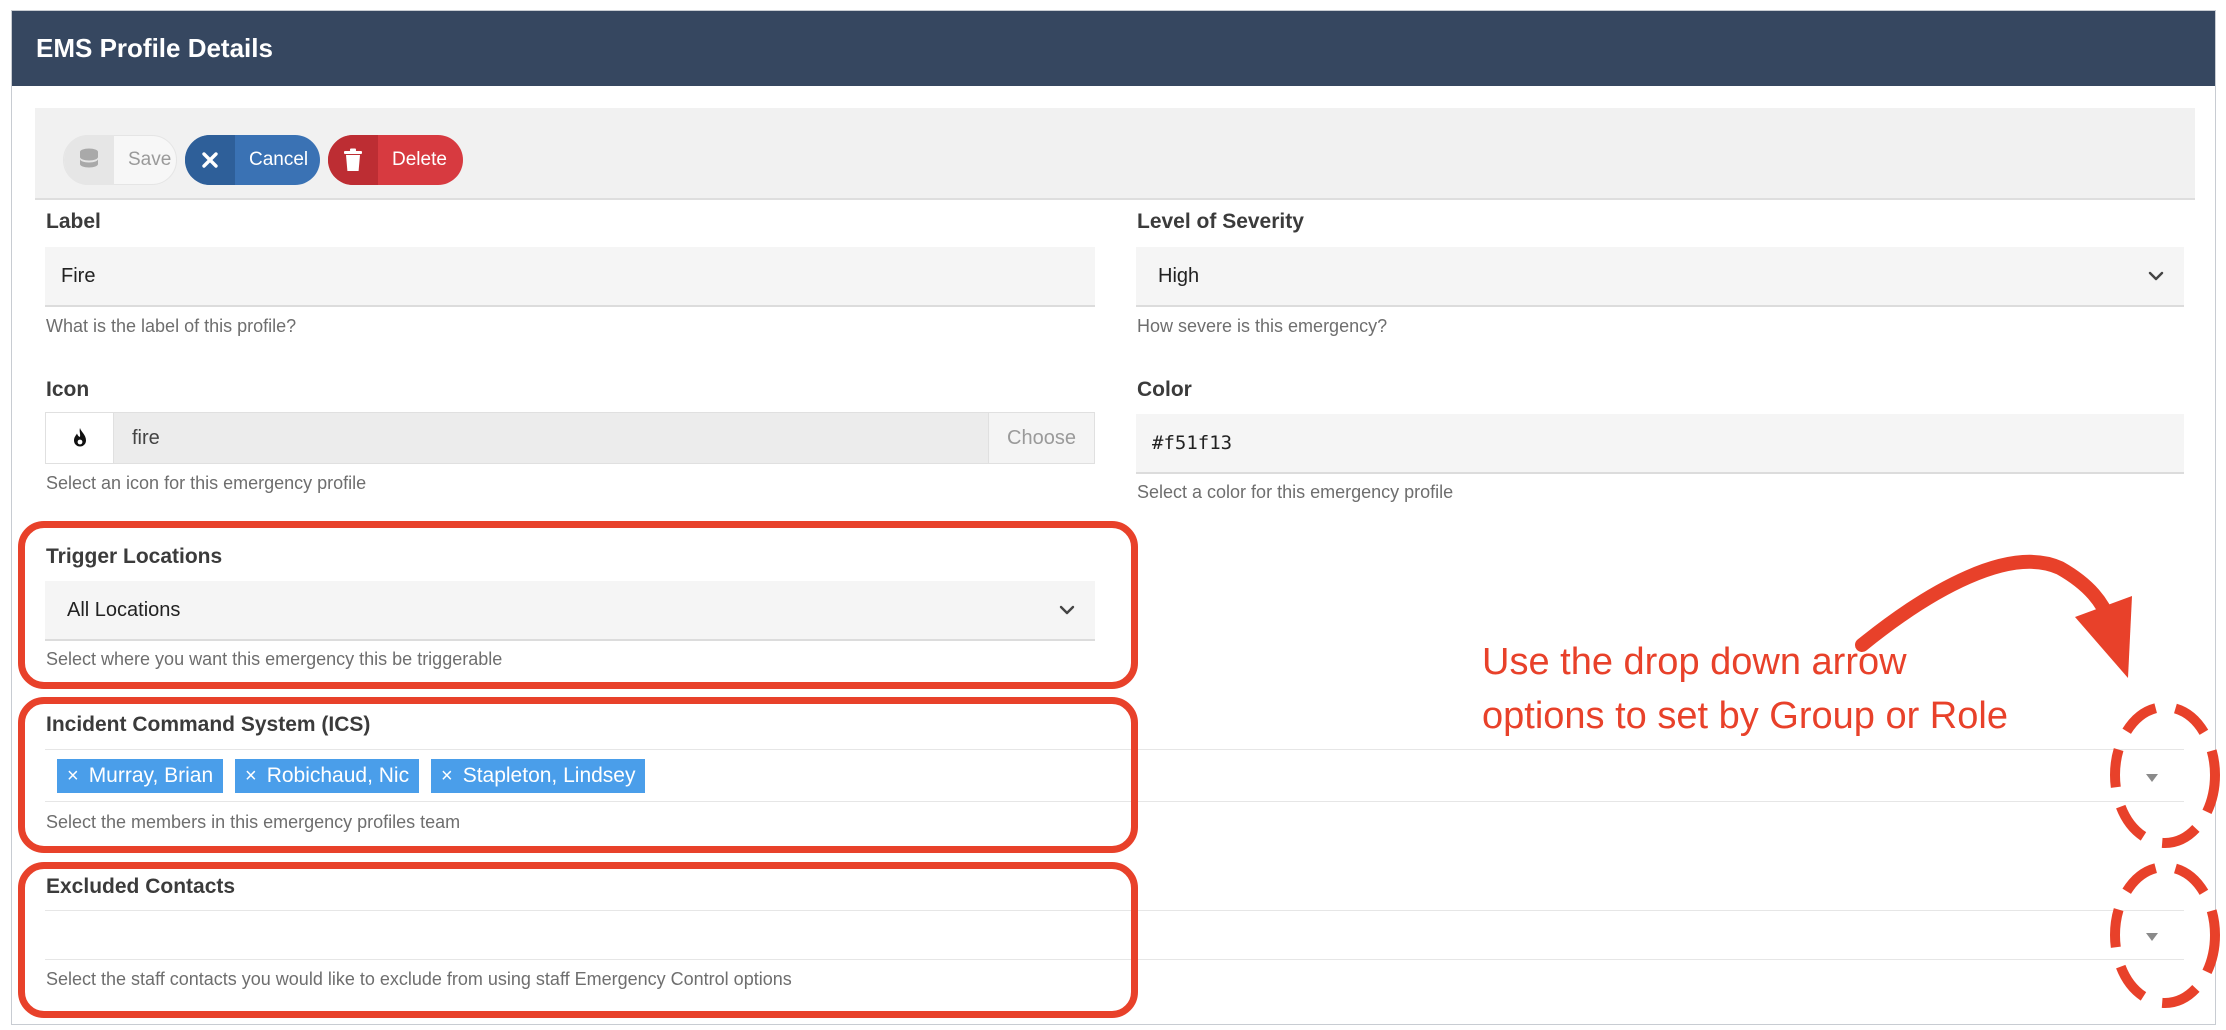  Describe the element at coordinates (78, 275) in the screenshot. I see `label-input-value: Fire` at that location.